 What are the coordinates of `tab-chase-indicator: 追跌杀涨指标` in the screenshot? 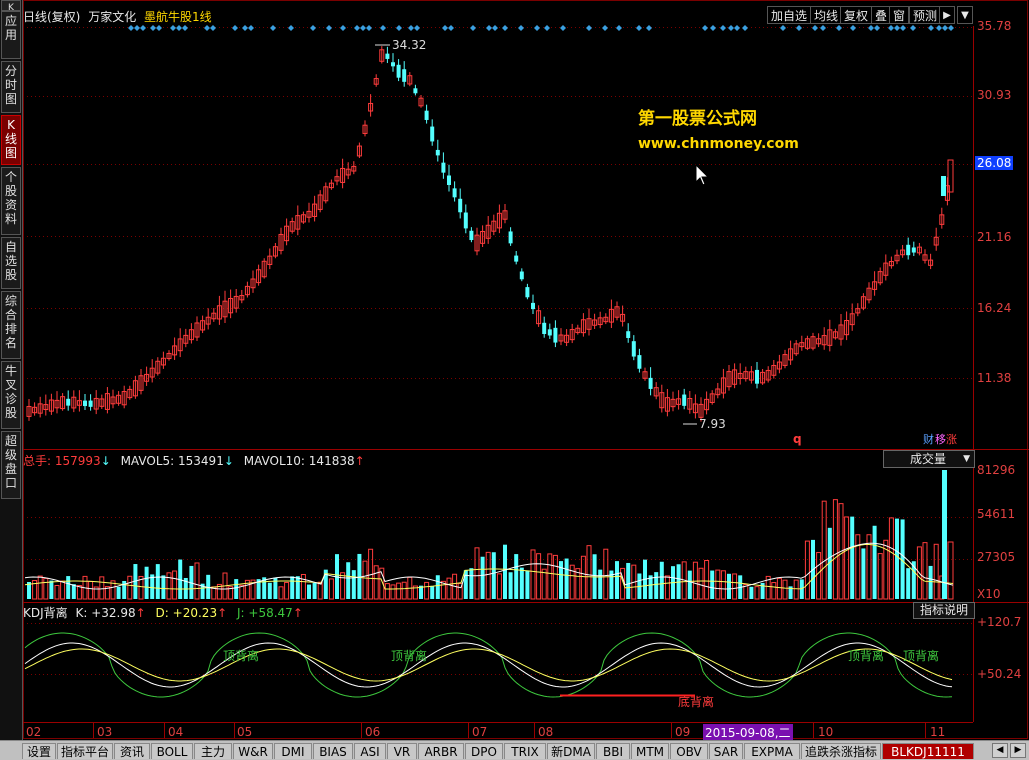 It's located at (841, 751).